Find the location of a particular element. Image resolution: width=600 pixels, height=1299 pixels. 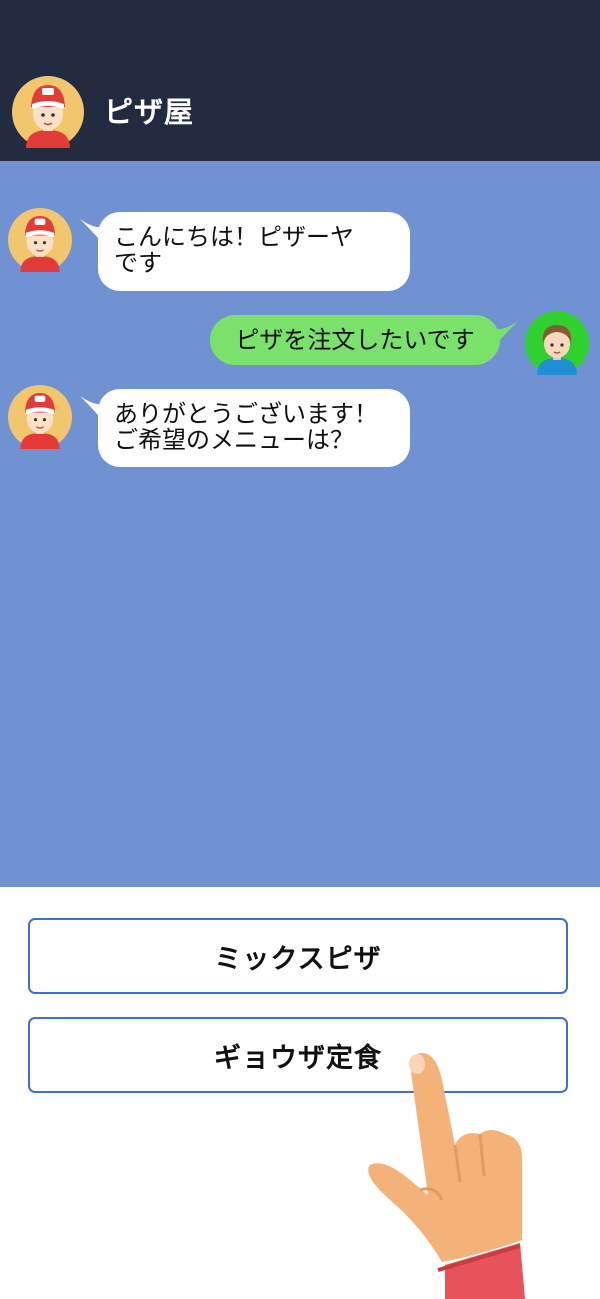

bubble-tail is located at coordinates (506, 334).